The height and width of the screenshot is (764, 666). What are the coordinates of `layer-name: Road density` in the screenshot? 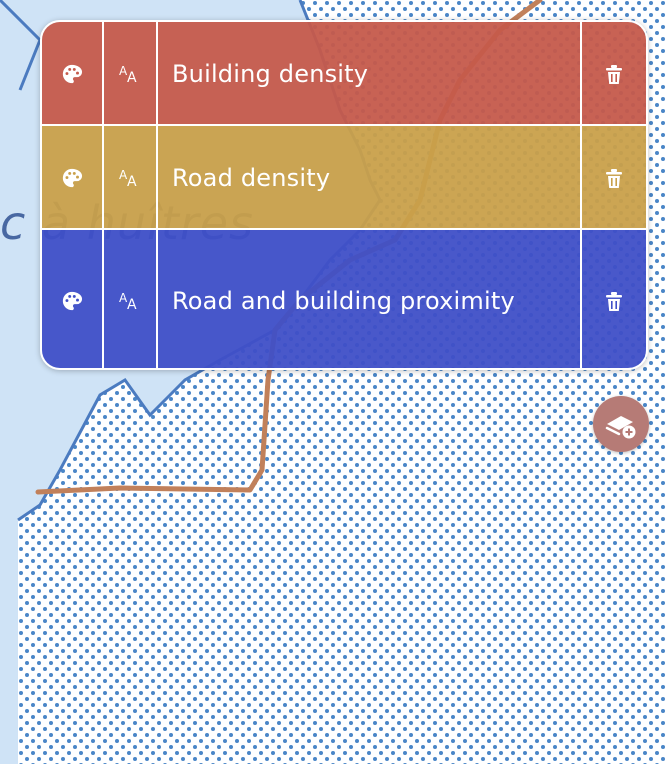 It's located at (370, 178).